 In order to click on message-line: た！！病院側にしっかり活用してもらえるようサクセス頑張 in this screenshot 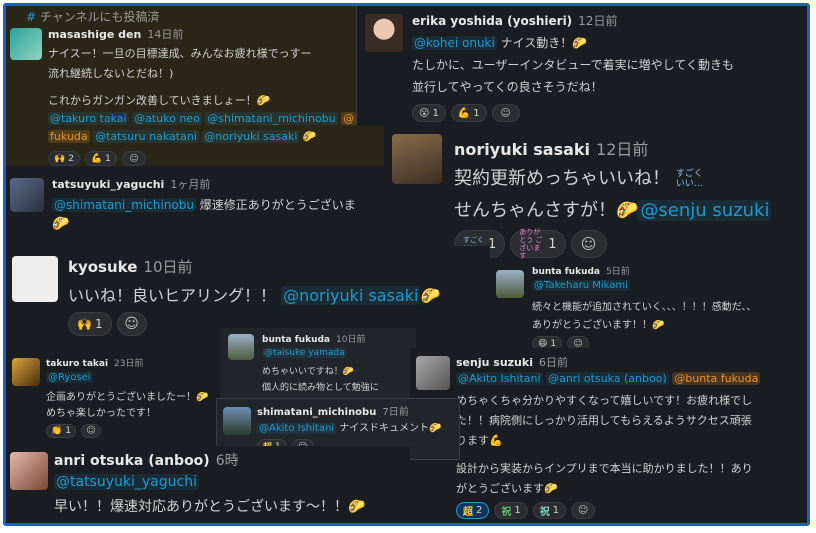, I will do `click(604, 420)`.